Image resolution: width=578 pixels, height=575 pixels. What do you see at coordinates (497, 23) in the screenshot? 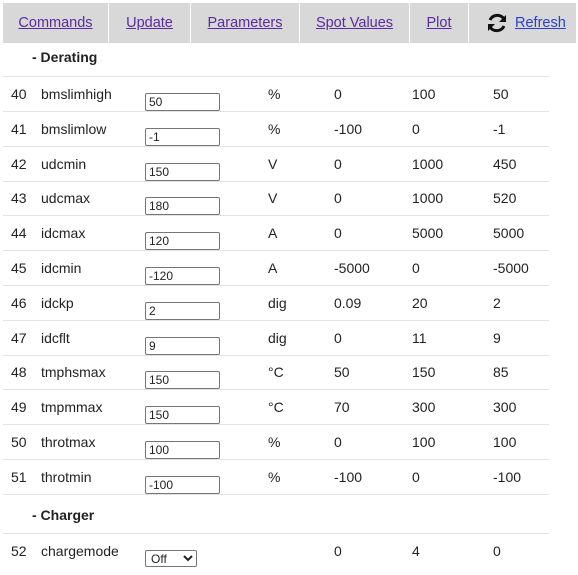
I see `refresh-icon` at bounding box center [497, 23].